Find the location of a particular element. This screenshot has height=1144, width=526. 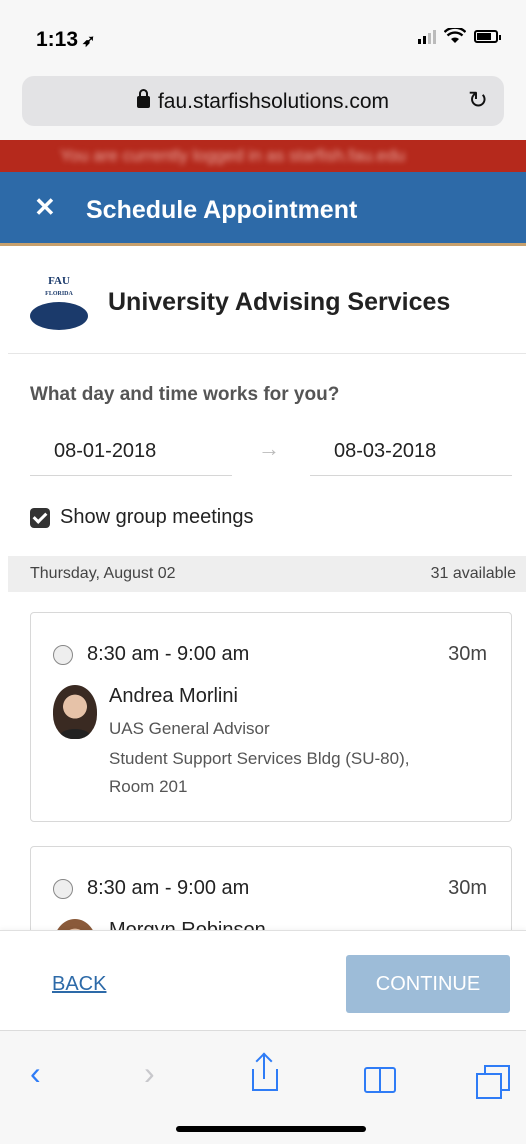

status-time: 1:13 ➶ is located at coordinates (65, 40).